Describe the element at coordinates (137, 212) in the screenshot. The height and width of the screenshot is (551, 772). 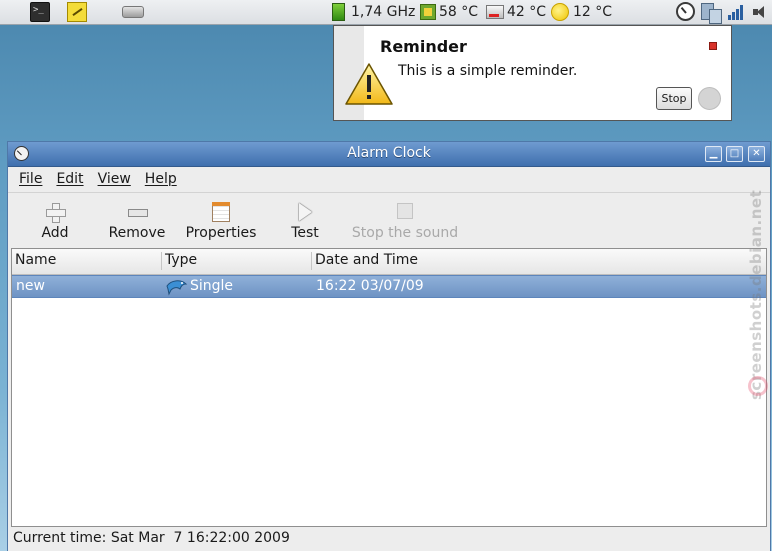
I see `remove-icon` at that location.